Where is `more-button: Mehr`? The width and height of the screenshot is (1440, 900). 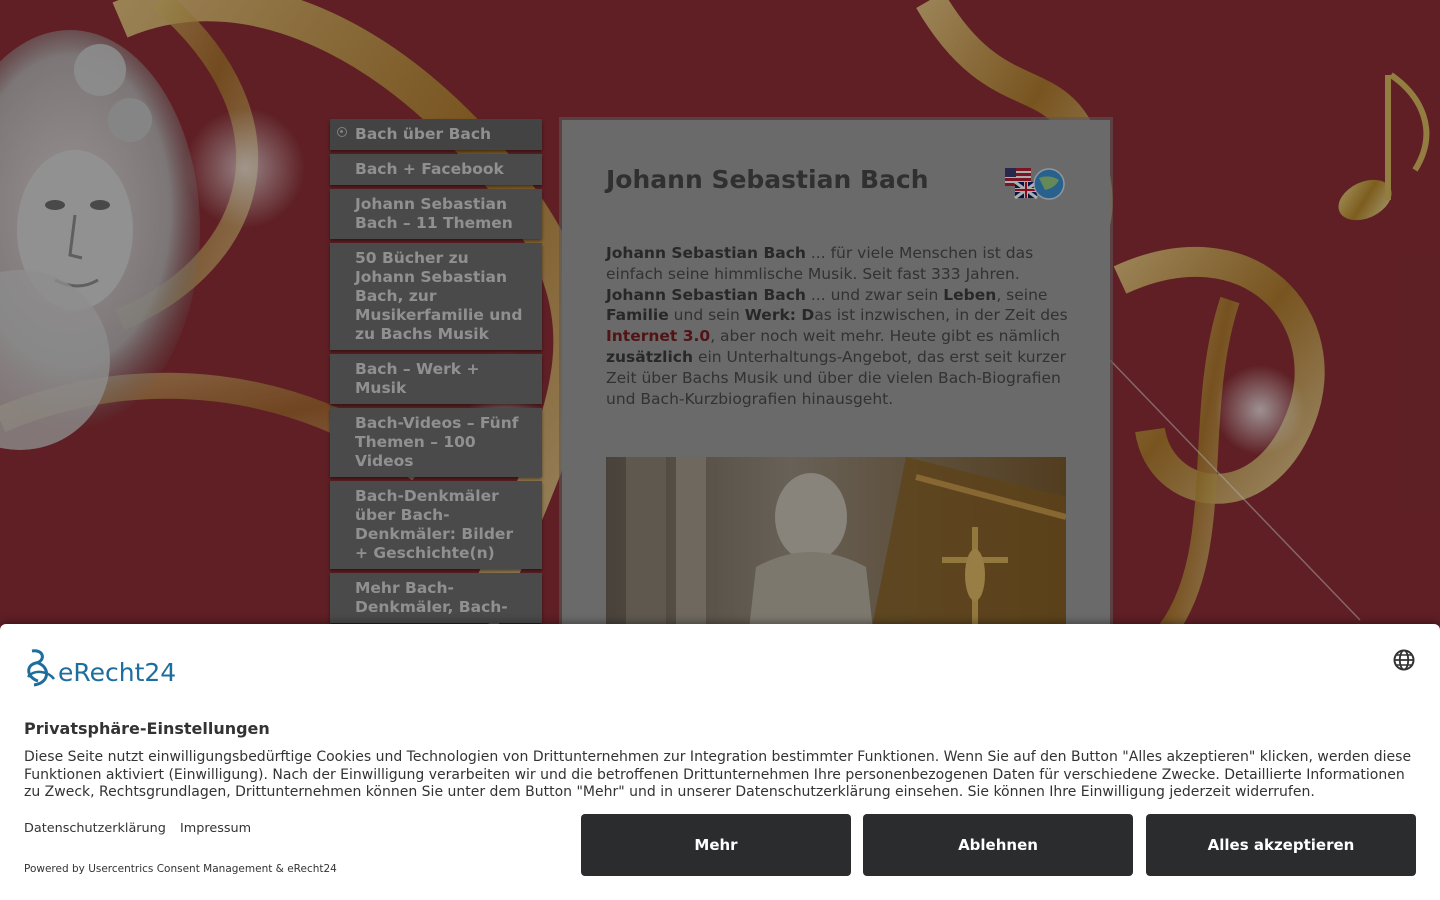 more-button: Mehr is located at coordinates (716, 845).